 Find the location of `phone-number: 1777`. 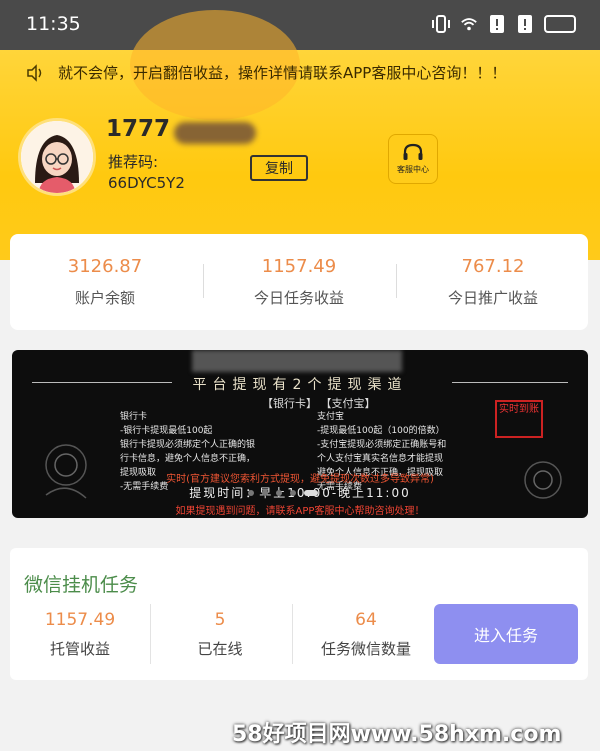

phone-number: 1777 is located at coordinates (138, 129).